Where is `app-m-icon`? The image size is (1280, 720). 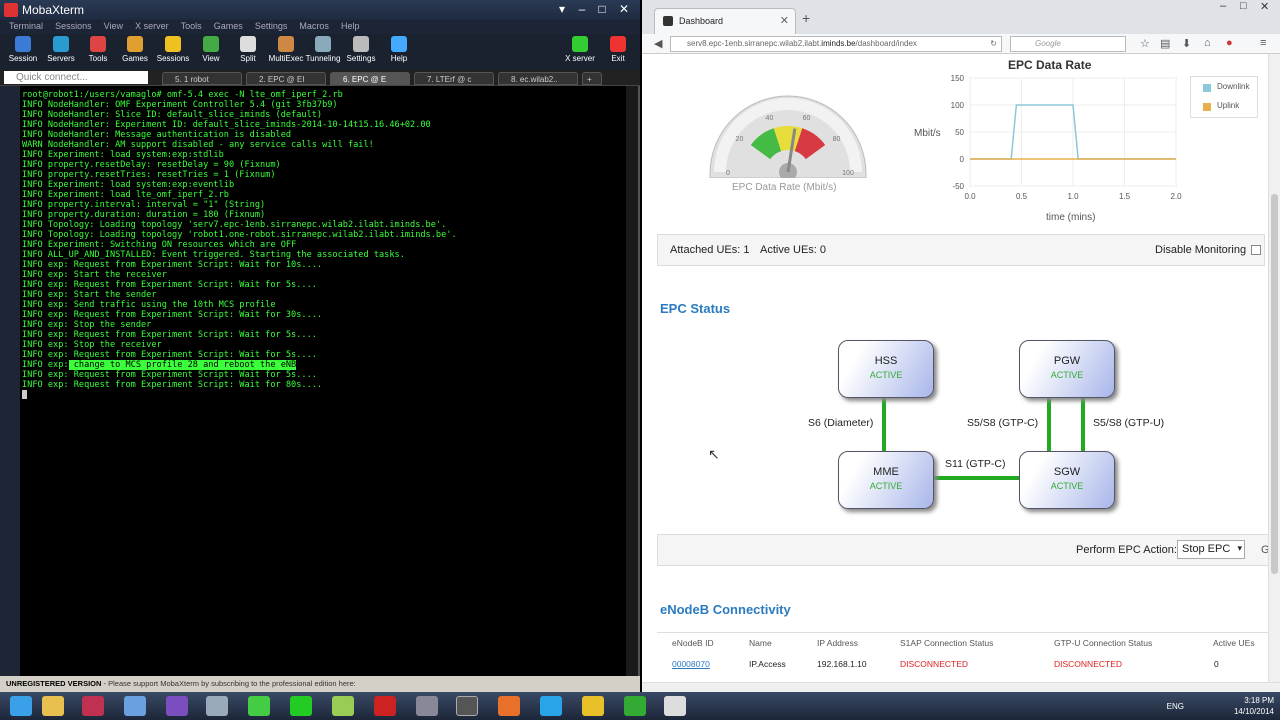 app-m-icon is located at coordinates (93, 706).